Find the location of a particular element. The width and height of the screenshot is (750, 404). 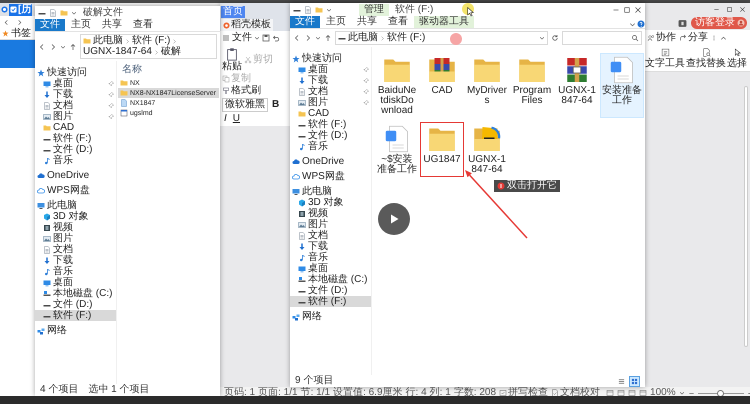

address-bar: 此电脑 软件 (F:) is located at coordinates (441, 38).